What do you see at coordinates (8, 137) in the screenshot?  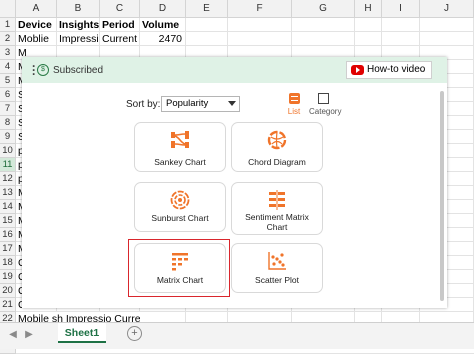 I see `row-header: 9` at bounding box center [8, 137].